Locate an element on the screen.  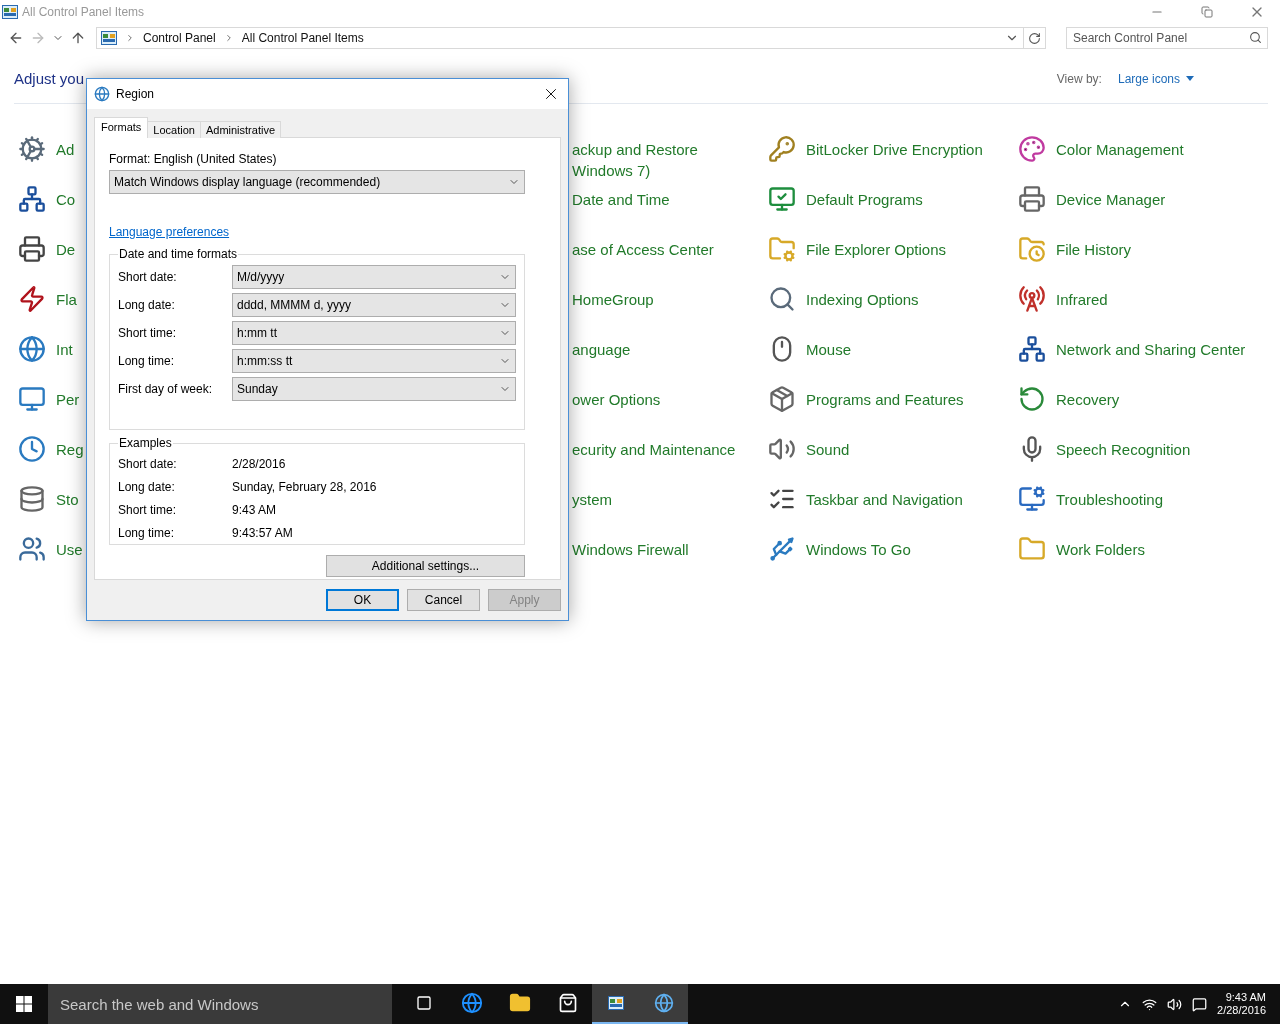
control-panel-item: Taskbar and Navigation is located at coordinates (884, 499).